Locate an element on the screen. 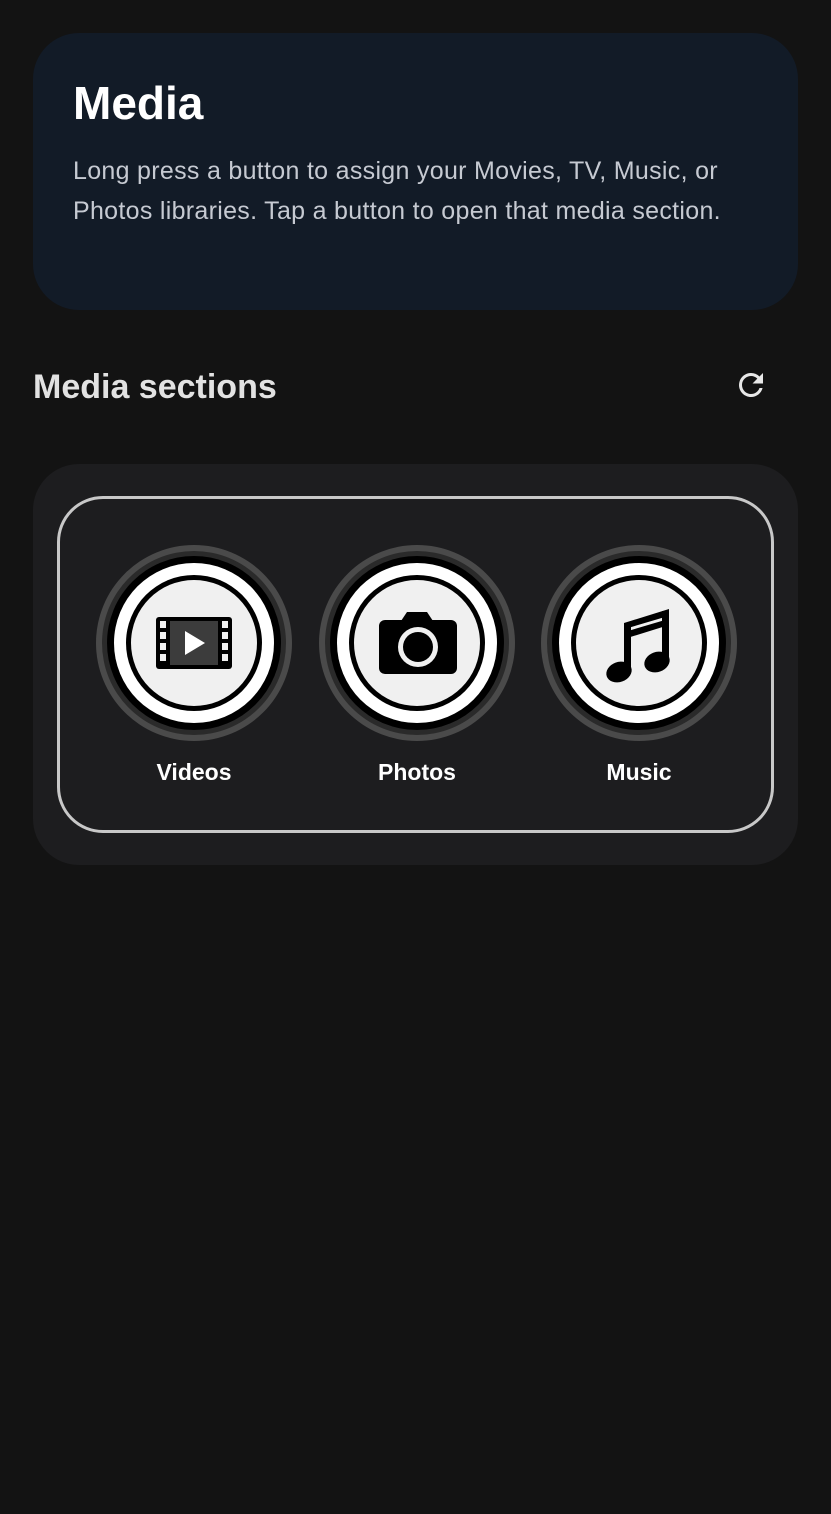  camera-icon is located at coordinates (418, 643).